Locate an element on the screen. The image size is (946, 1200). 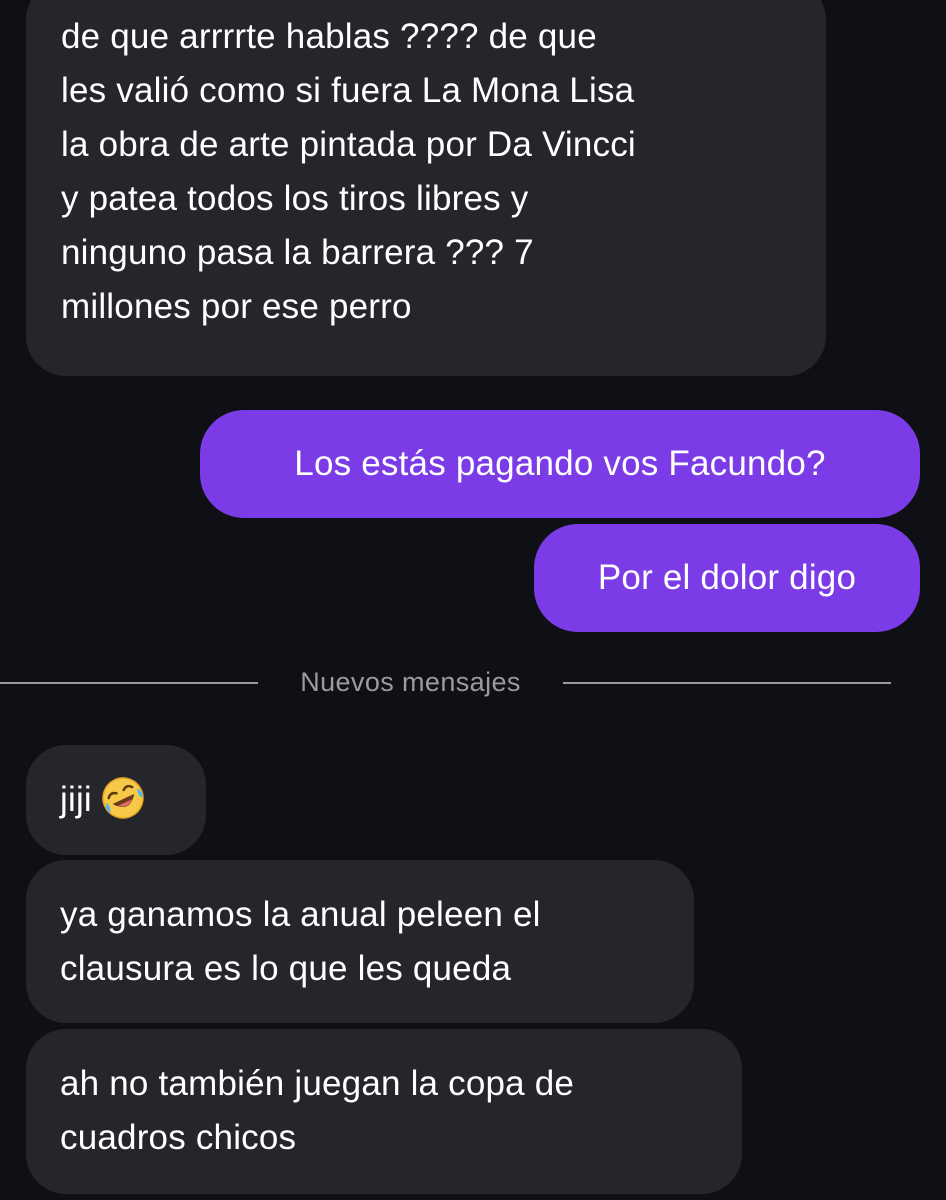
message-text: Los estás pagando vos Facundo? is located at coordinates (560, 463).